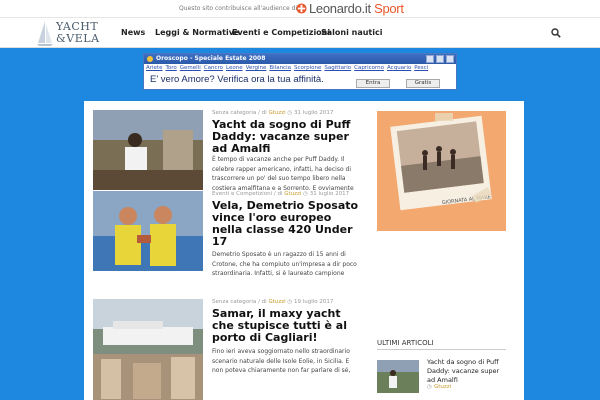 This screenshot has width=600, height=400. What do you see at coordinates (356, 8) in the screenshot?
I see `leonardo-brand-link: Leonardo.it Sport` at bounding box center [356, 8].